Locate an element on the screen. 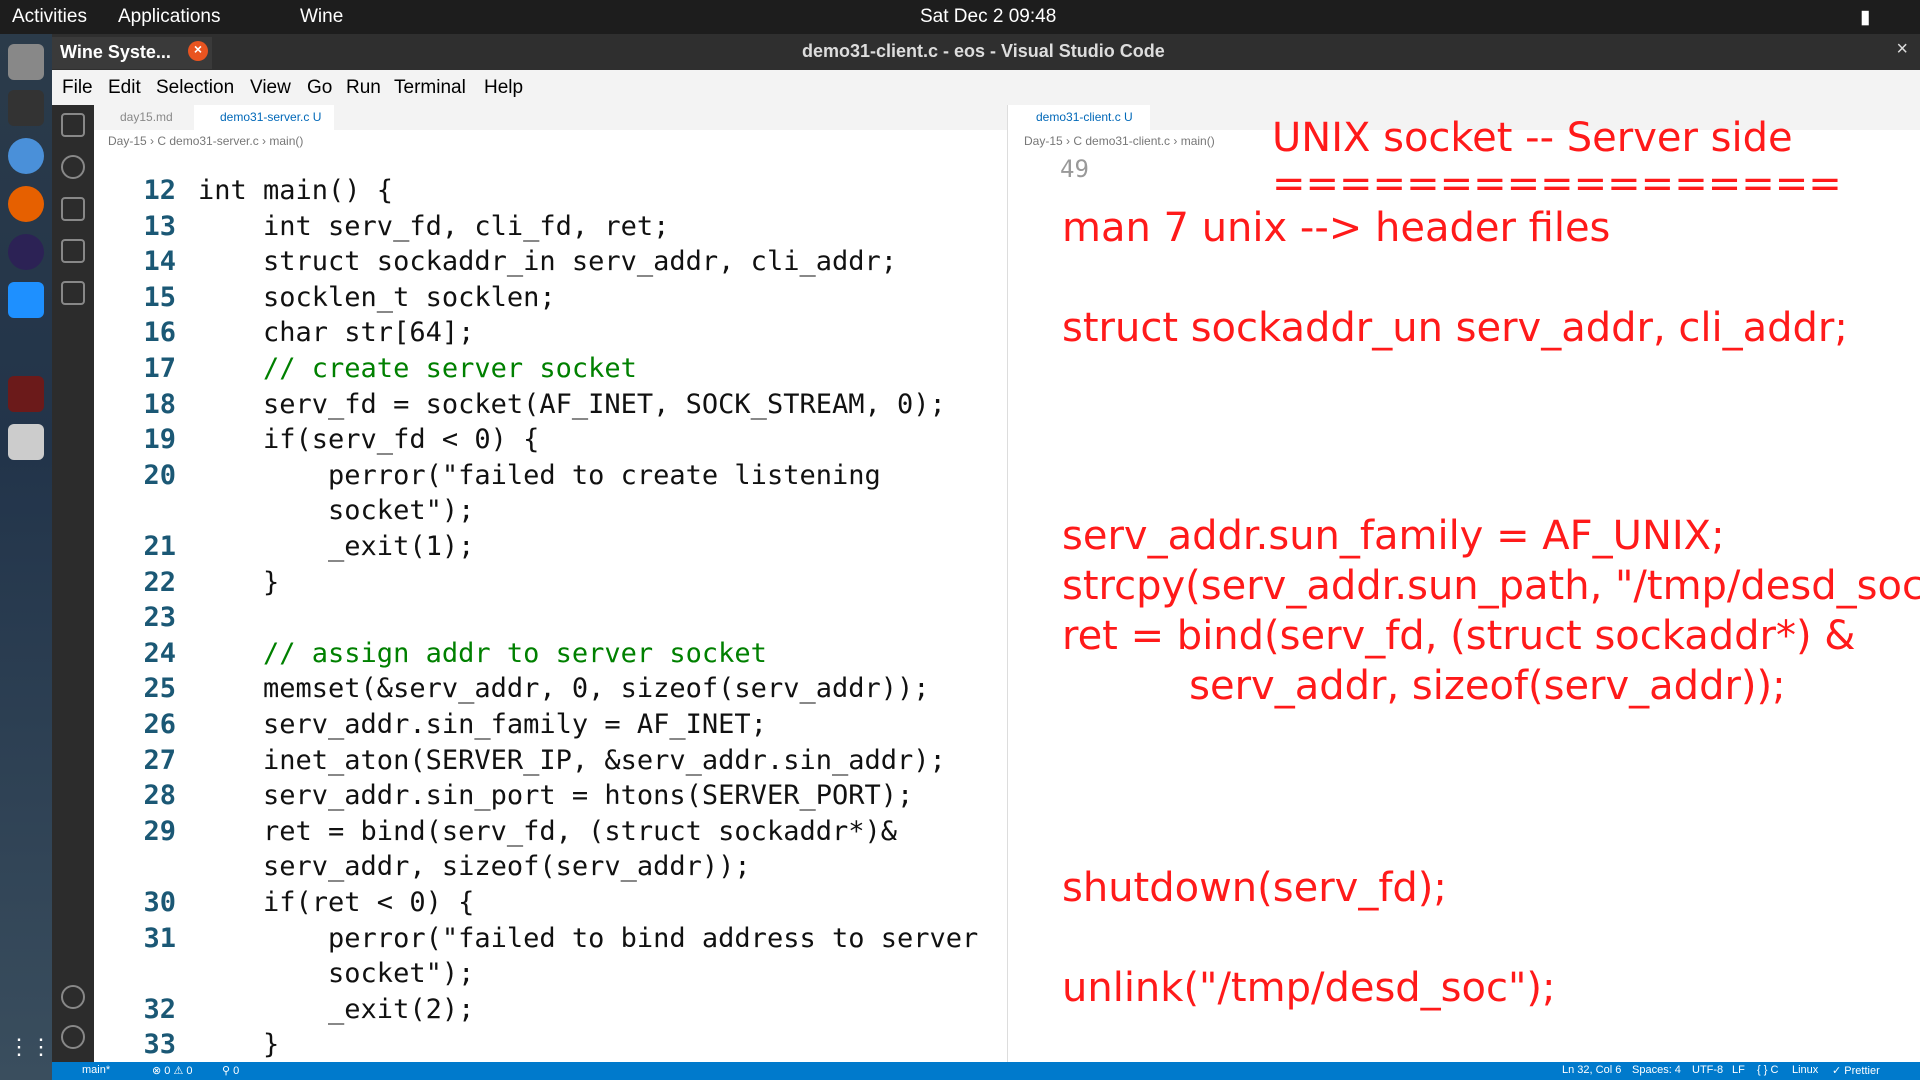 The image size is (1920, 1080). menu-run: Run is located at coordinates (363, 88).